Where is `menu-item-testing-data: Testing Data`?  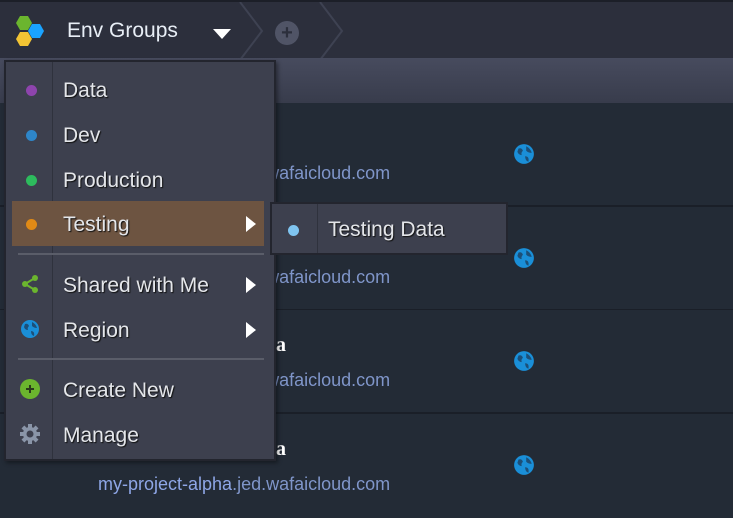 menu-item-testing-data: Testing Data is located at coordinates (389, 228).